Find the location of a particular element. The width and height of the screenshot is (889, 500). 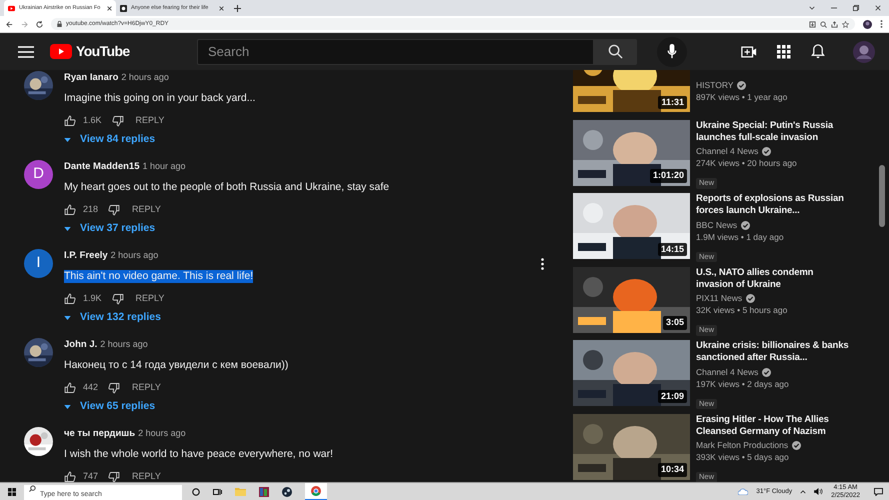

menu-icon is located at coordinates (26, 52).